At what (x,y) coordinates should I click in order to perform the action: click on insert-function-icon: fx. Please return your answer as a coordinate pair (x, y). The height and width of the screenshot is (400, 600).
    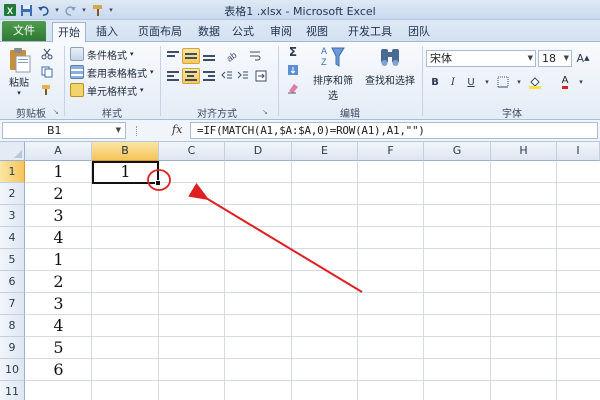
    Looking at the image, I should click on (177, 129).